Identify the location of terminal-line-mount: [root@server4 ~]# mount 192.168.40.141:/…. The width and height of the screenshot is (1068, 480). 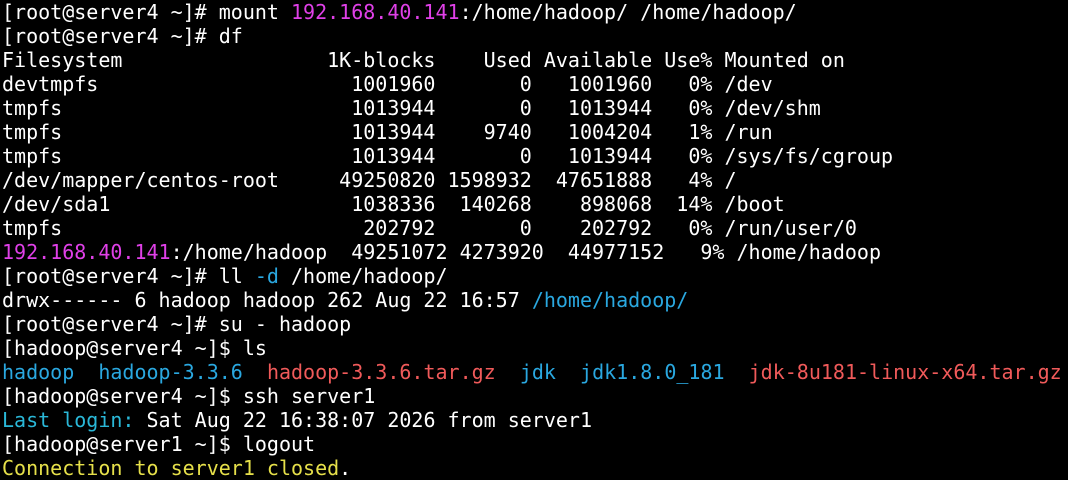
(535, 12).